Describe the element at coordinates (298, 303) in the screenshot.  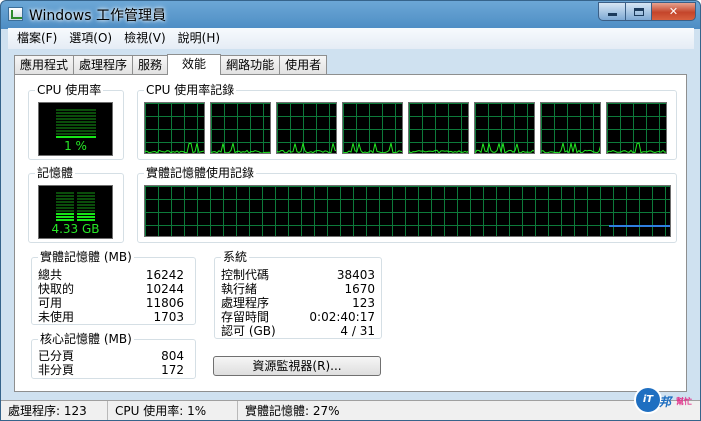
I see `stat-row-processes: 處理程序 123` at that location.